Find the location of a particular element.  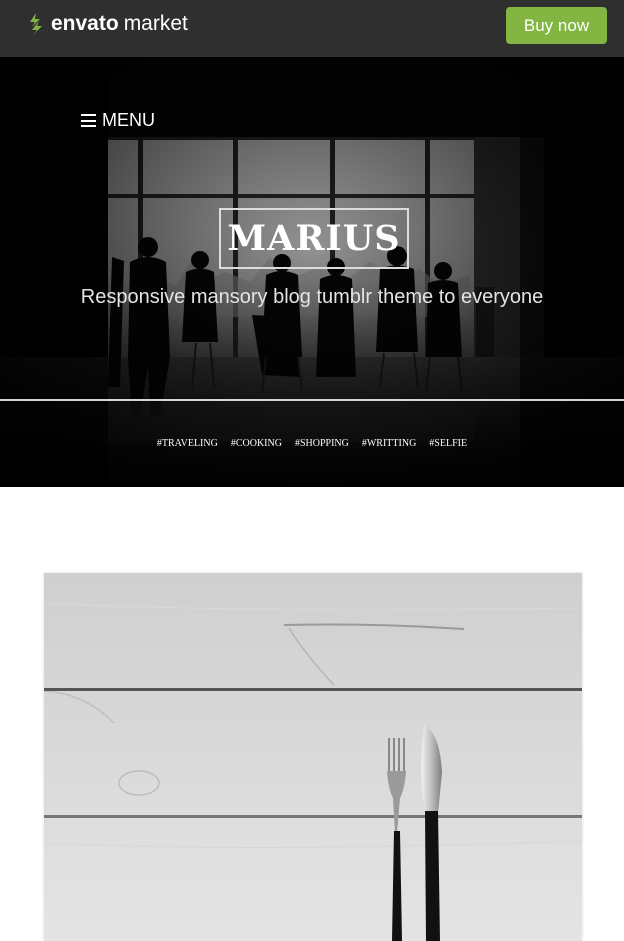

envato-market-logo: envato market is located at coordinates (107, 24).